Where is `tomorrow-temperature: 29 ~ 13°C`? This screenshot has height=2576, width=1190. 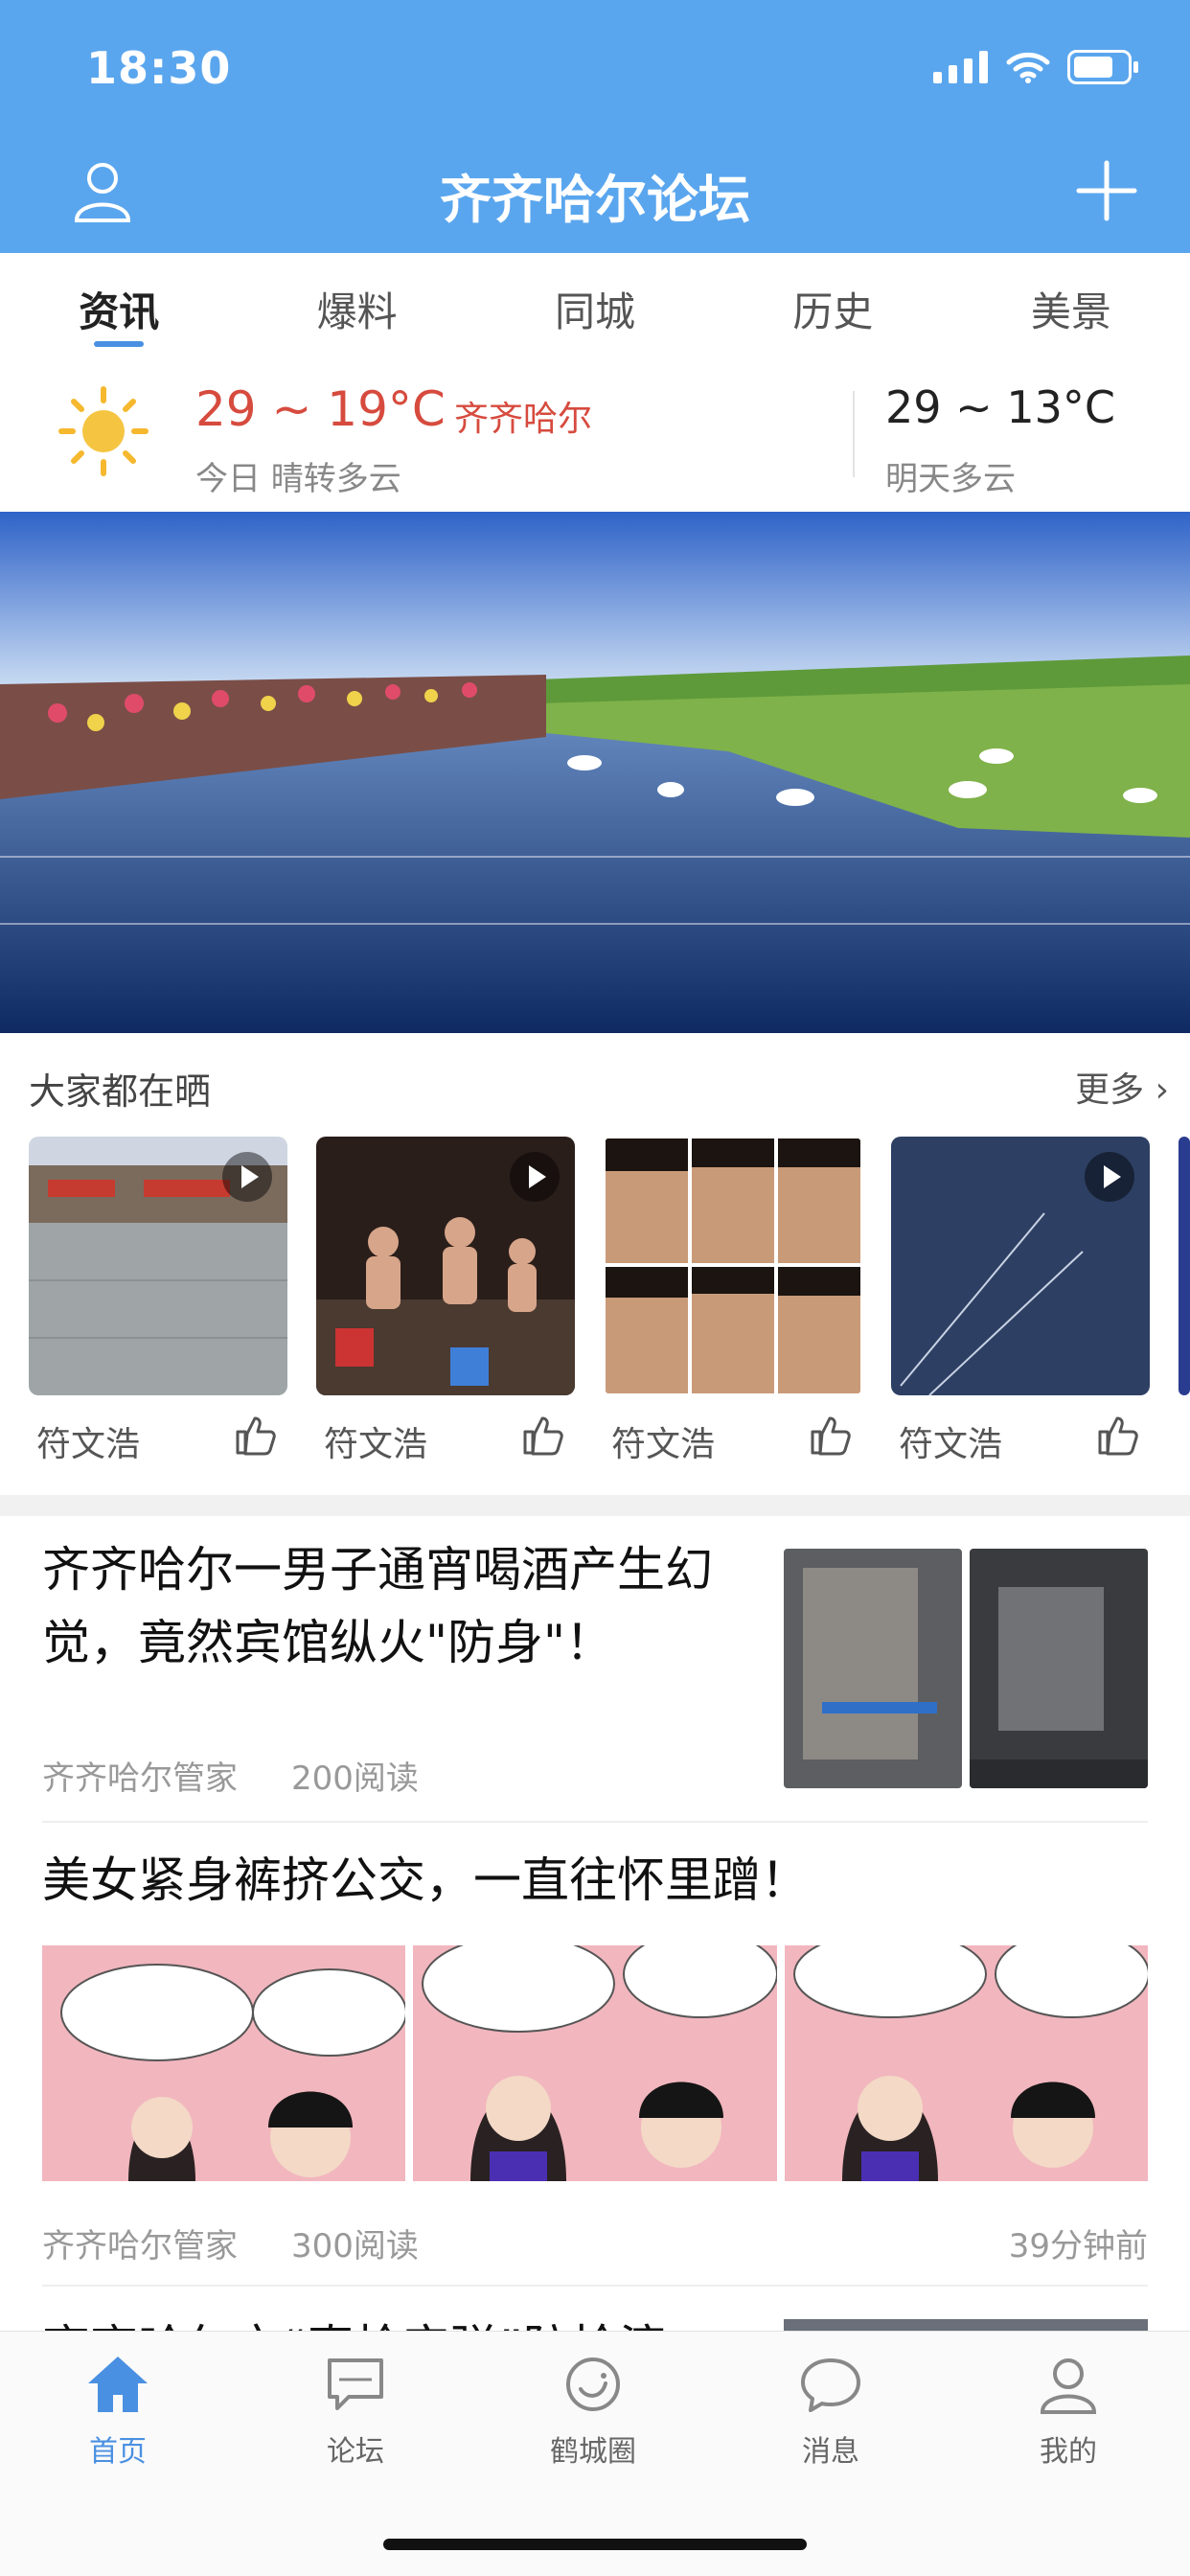 tomorrow-temperature: 29 ~ 13°C is located at coordinates (1000, 407).